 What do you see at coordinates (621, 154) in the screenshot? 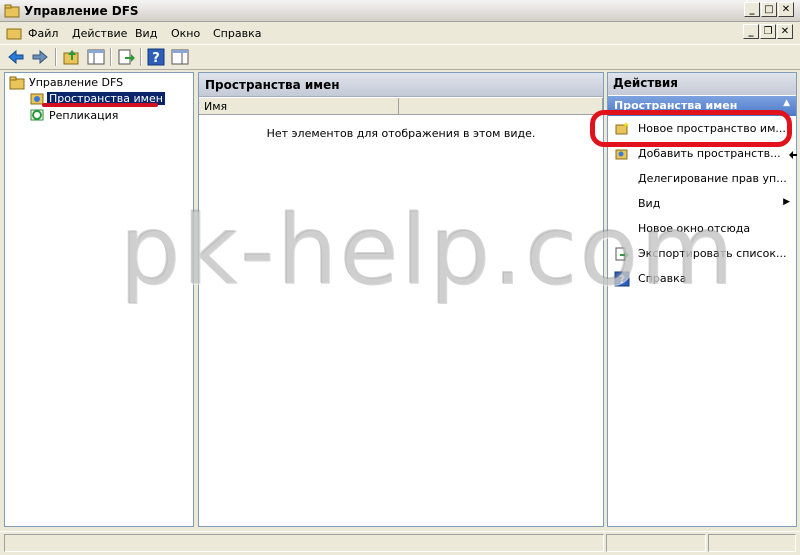
I see `add-namespace-icon` at bounding box center [621, 154].